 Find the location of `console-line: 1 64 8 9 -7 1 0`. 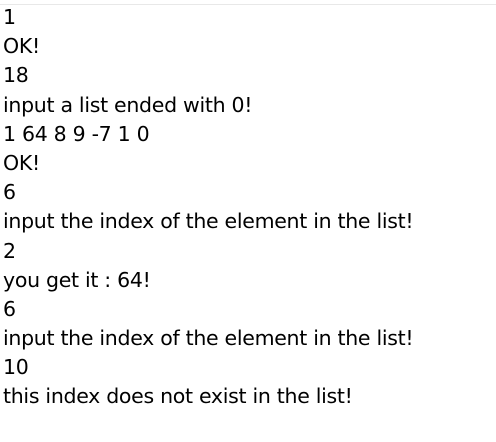

console-line: 1 64 8 9 -7 1 0 is located at coordinates (76, 133).